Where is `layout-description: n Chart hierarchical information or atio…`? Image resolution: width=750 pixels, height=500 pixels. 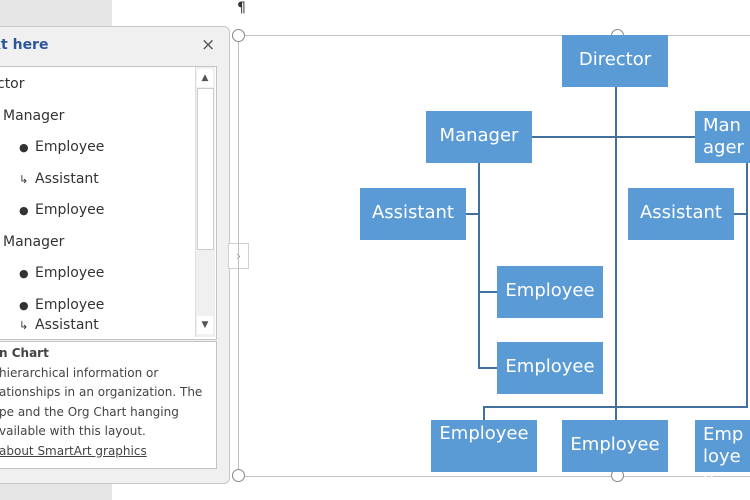 layout-description: n Chart hierarchical information or atio… is located at coordinates (108, 405).